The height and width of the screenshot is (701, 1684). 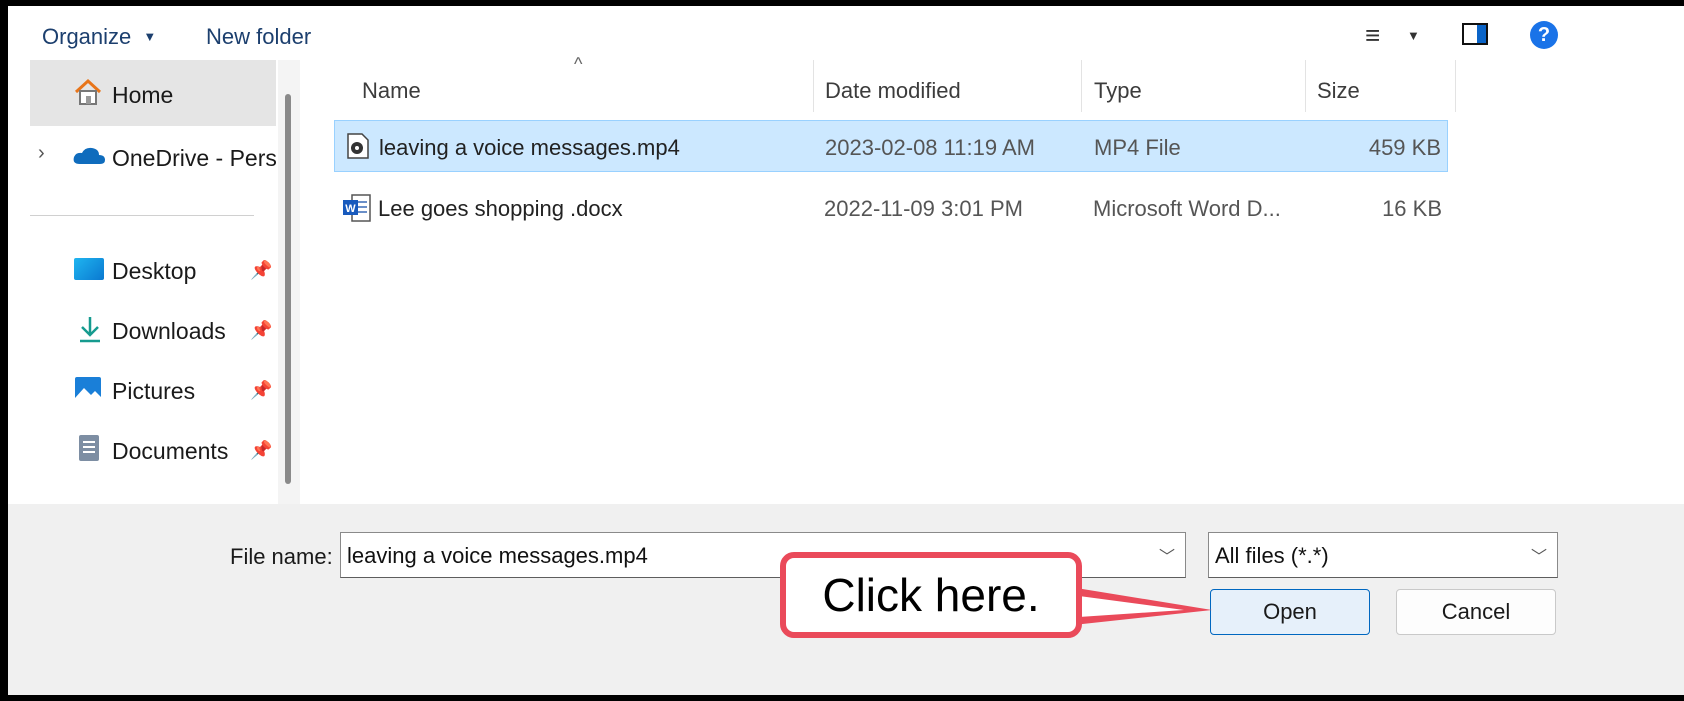 What do you see at coordinates (391, 91) in the screenshot?
I see `column-header-name: Name` at bounding box center [391, 91].